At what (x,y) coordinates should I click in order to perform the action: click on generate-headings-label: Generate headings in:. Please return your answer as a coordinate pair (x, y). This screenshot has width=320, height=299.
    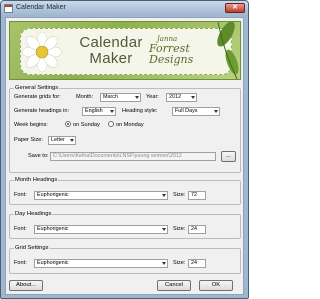
    Looking at the image, I should click on (42, 111).